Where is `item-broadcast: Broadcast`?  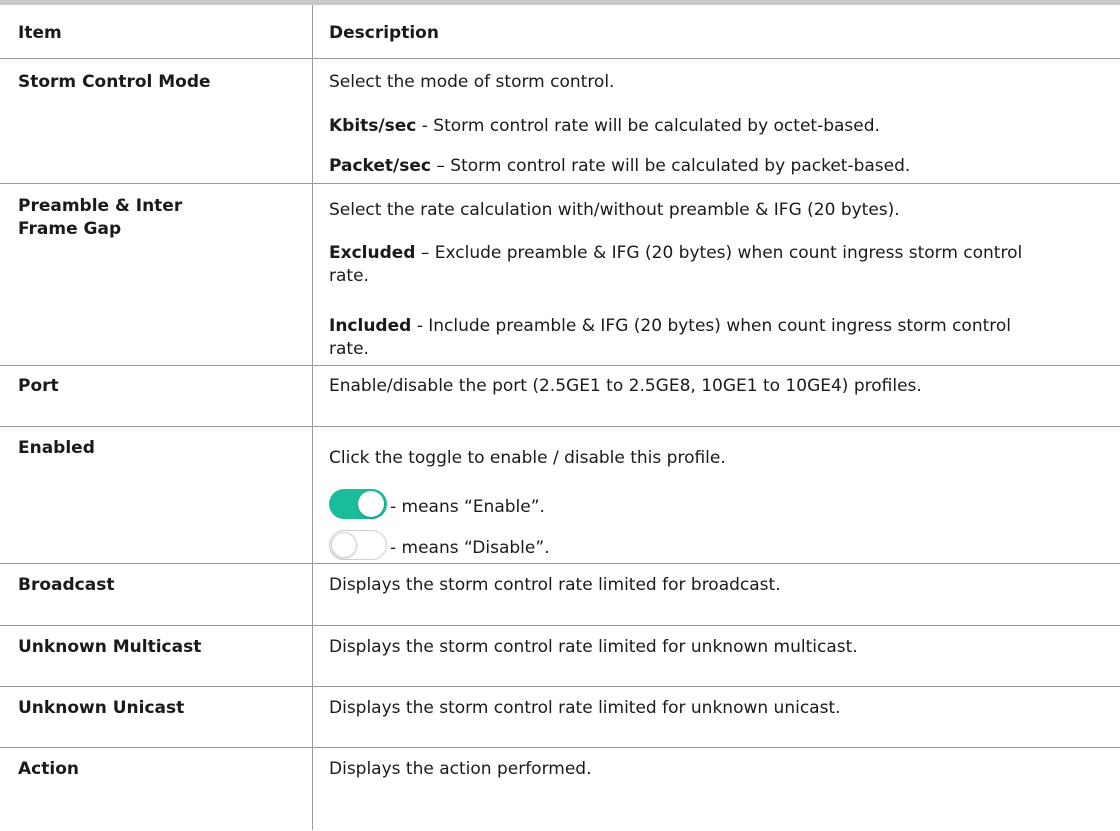 item-broadcast: Broadcast is located at coordinates (66, 585).